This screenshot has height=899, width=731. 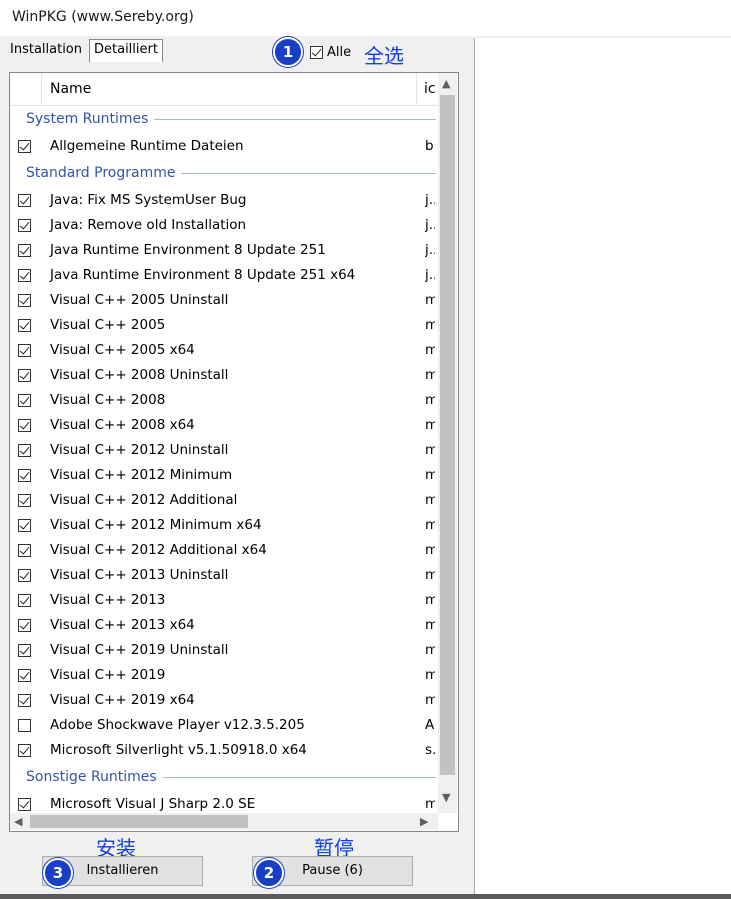 I want to click on item-name: Visual C++ 2019 x64, so click(x=122, y=700).